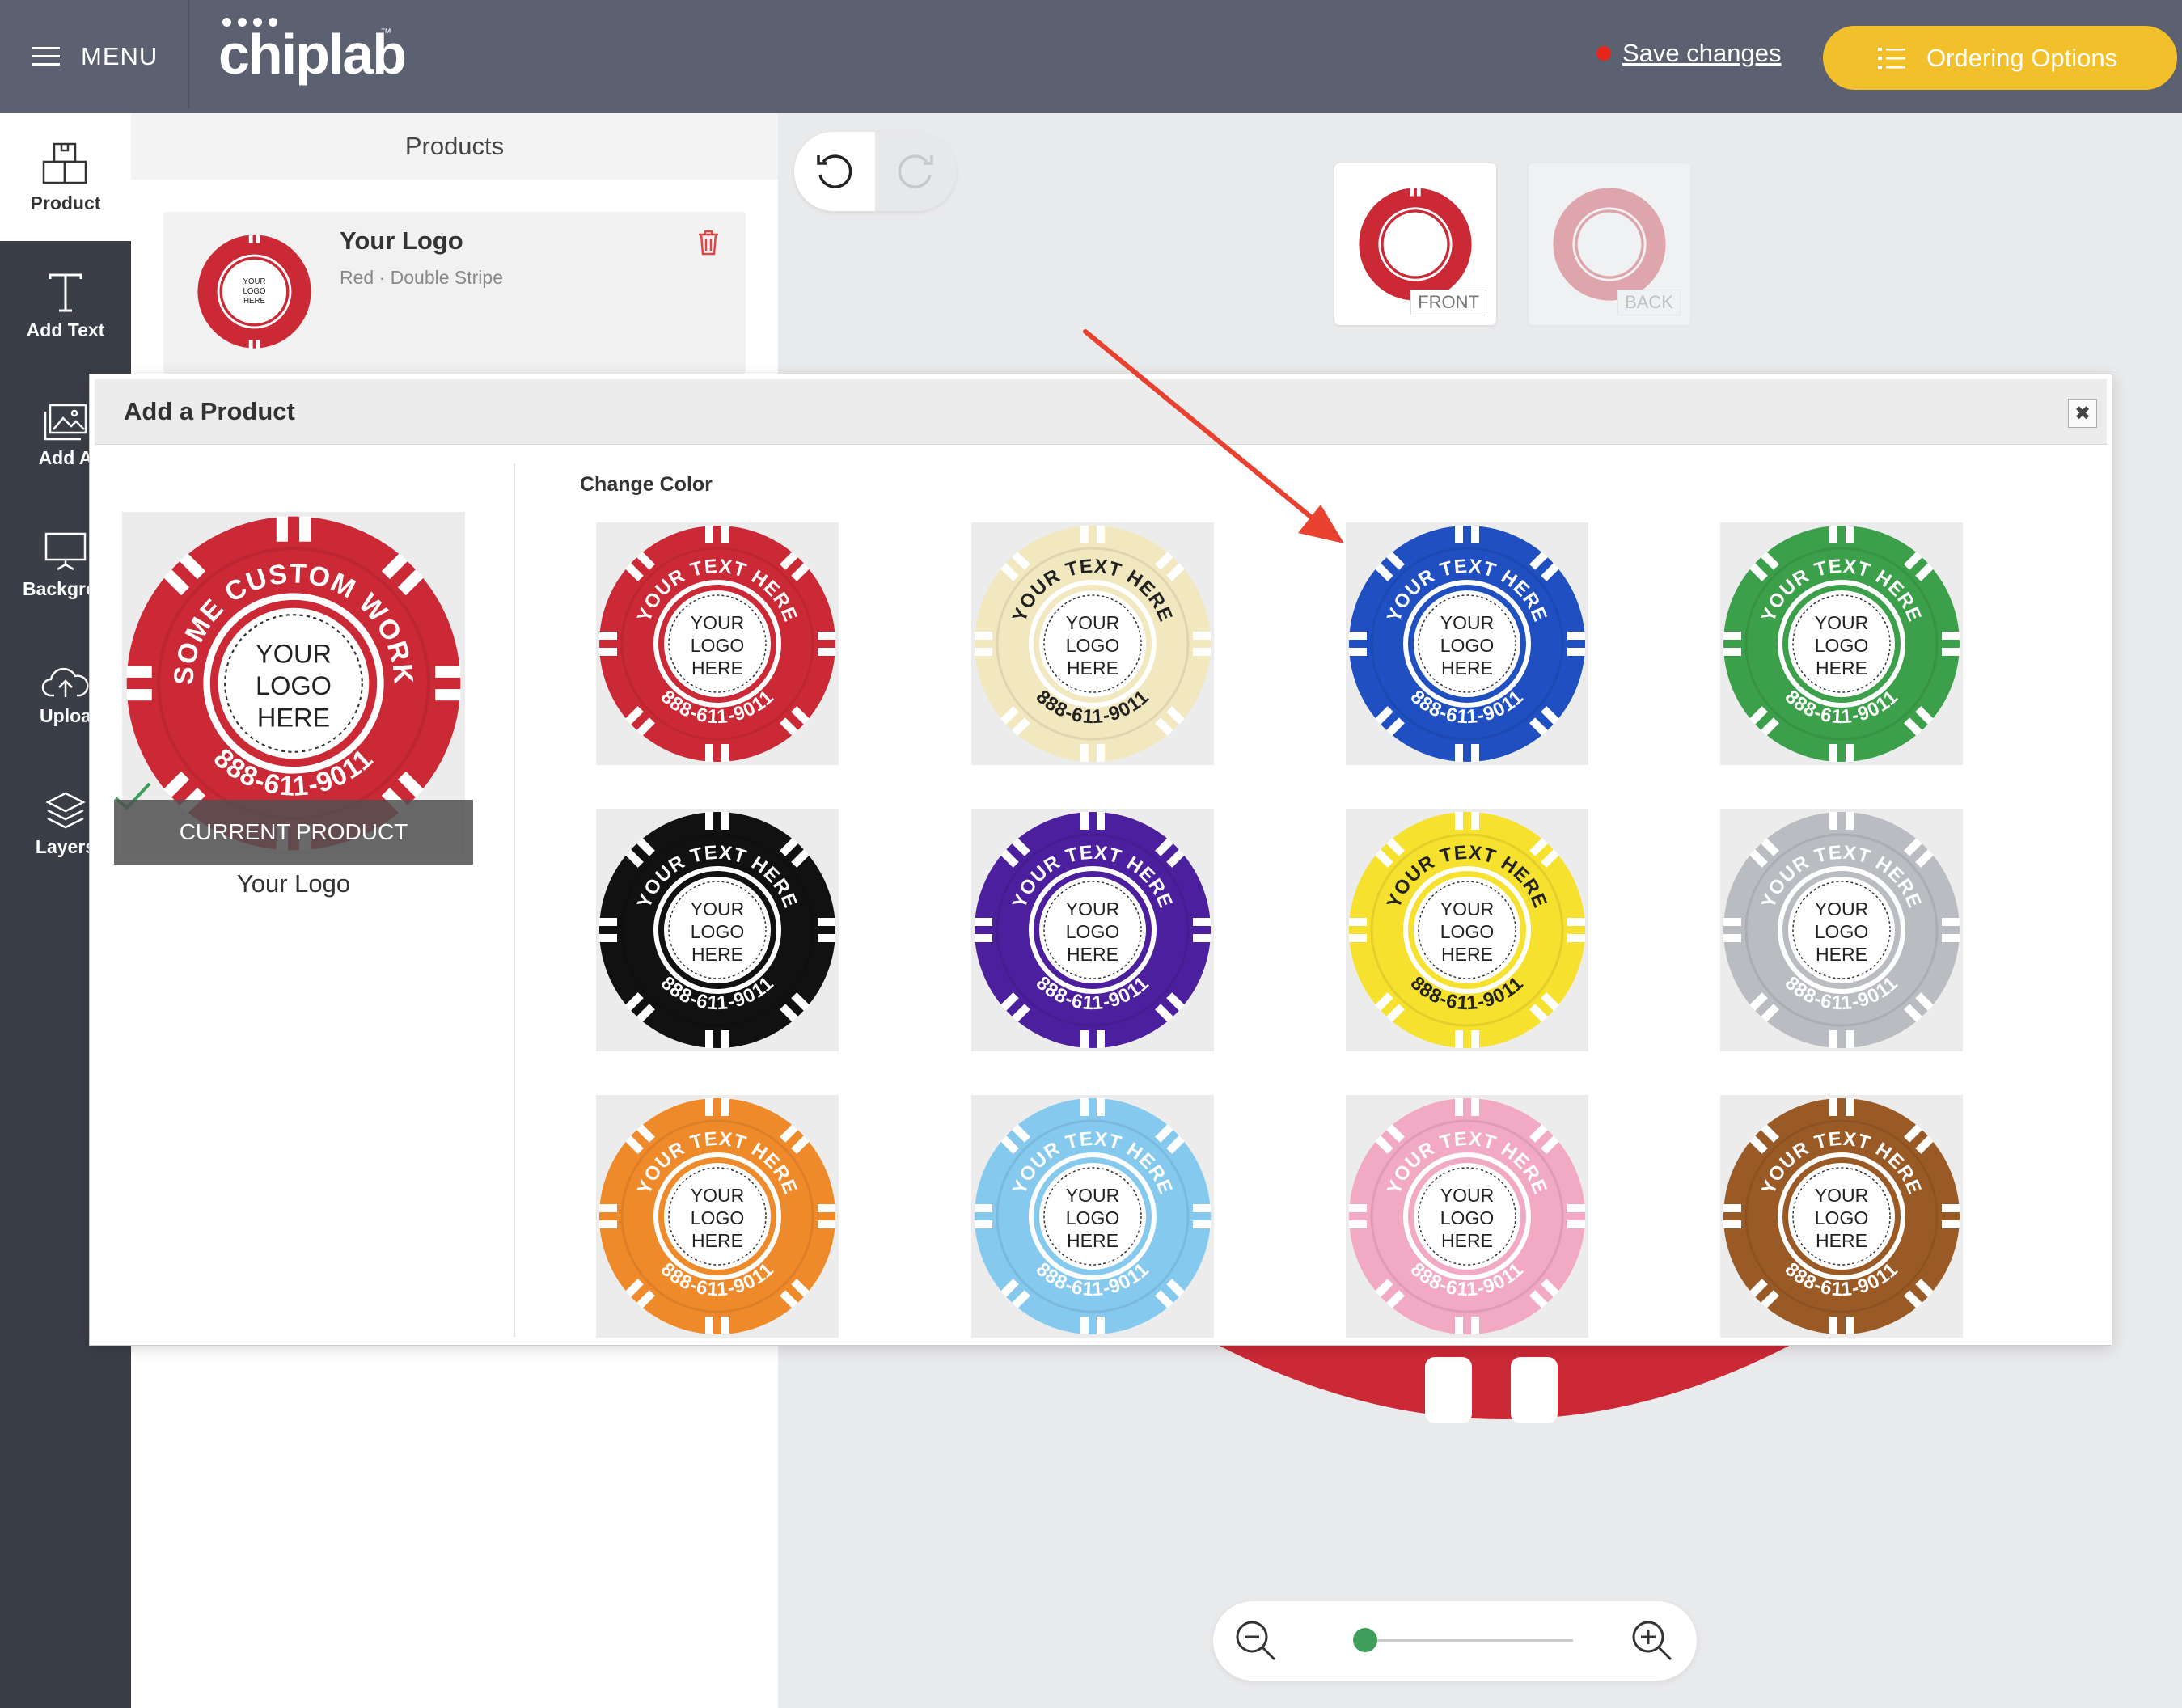  Describe the element at coordinates (1609, 244) in the screenshot. I see `back-side-thumbnail: BACK` at that location.